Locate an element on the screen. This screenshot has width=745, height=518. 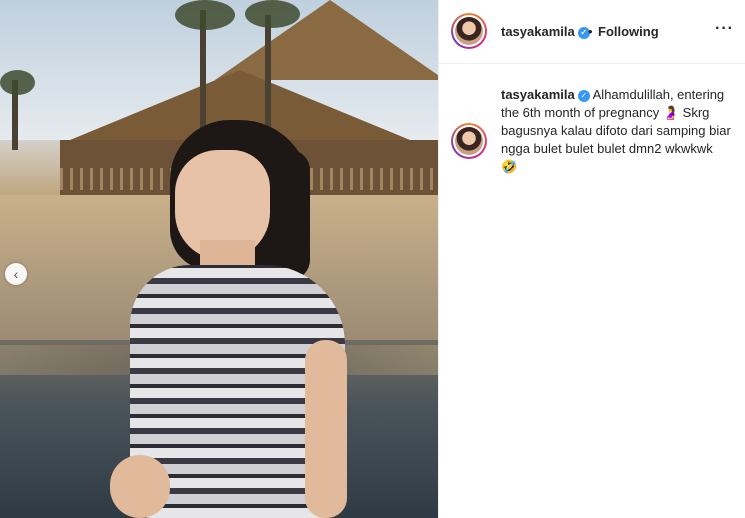
header-username: tasyakamila ✓ is located at coordinates (545, 31).